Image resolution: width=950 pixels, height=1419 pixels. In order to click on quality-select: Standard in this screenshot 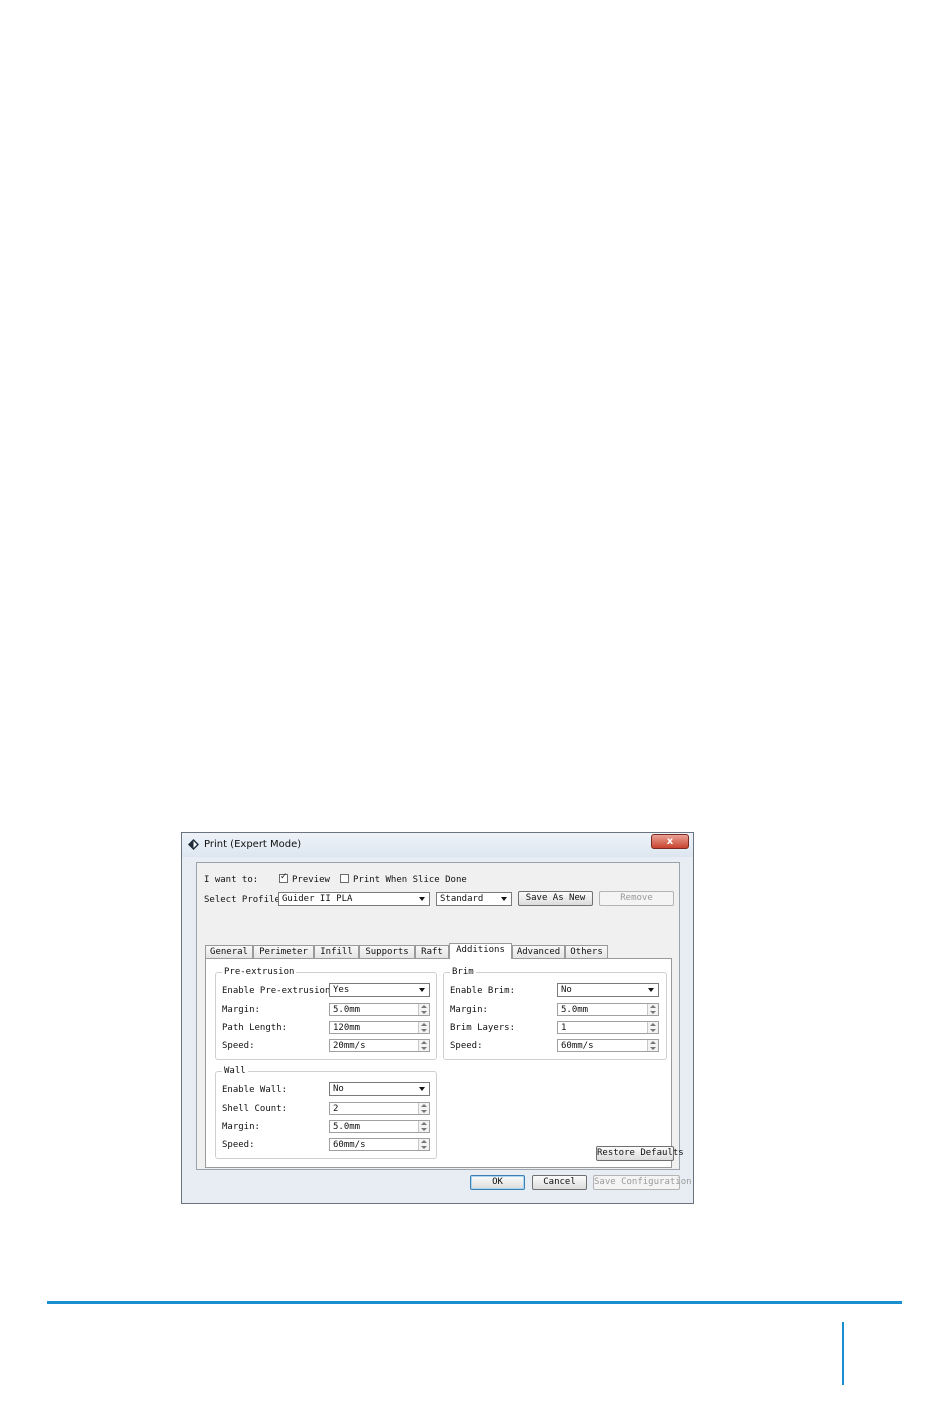, I will do `click(474, 899)`.